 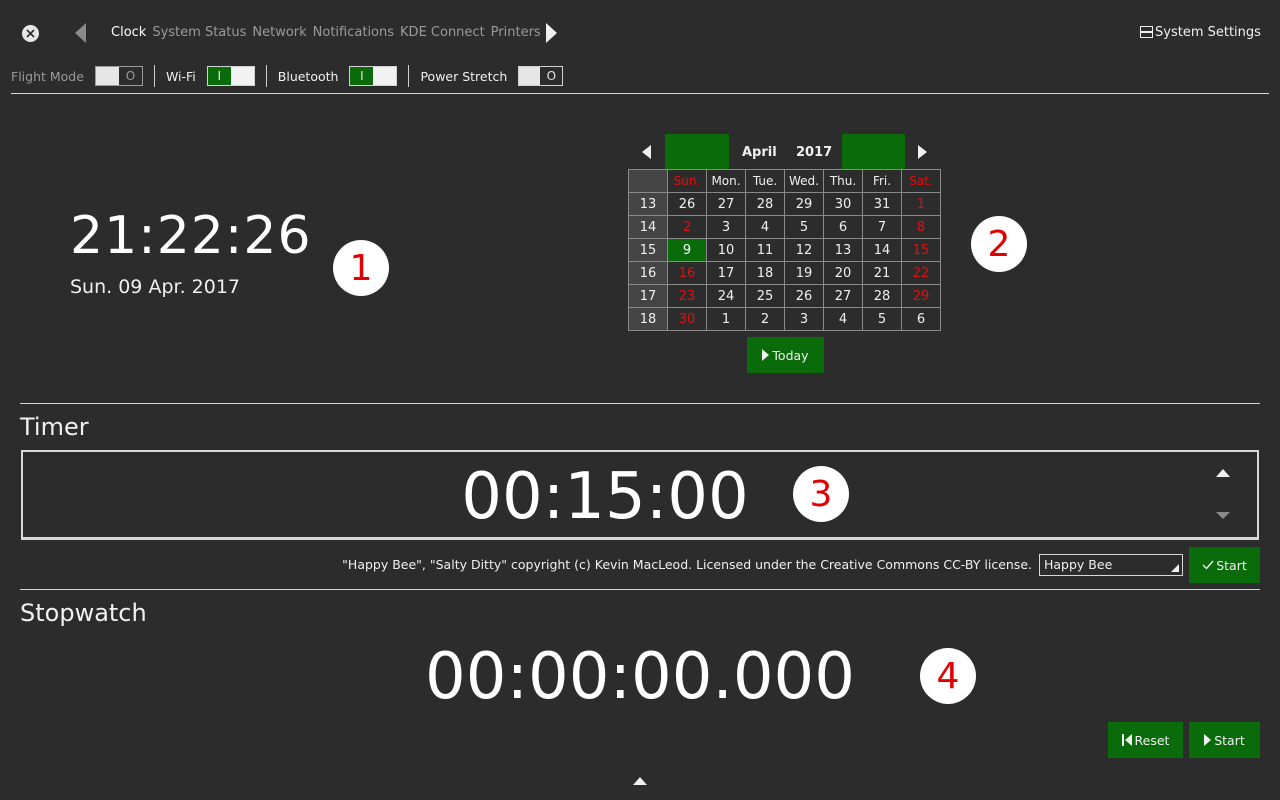 I want to click on calendar-day: 10, so click(x=726, y=250).